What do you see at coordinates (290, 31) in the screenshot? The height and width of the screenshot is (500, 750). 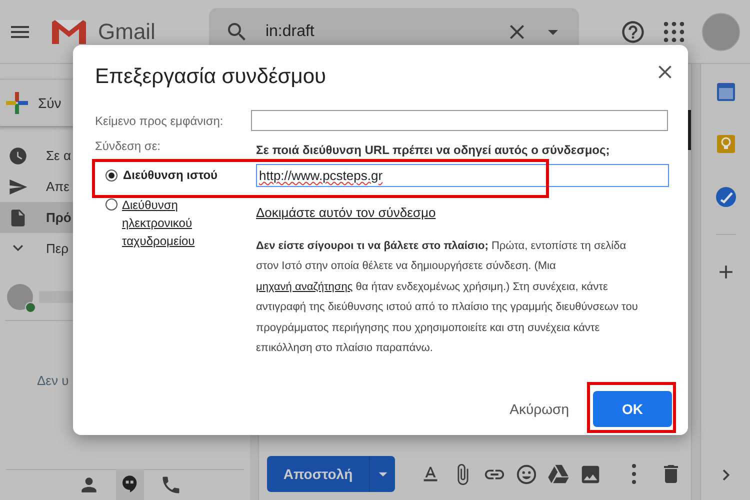 I see `search-query: in:draft` at bounding box center [290, 31].